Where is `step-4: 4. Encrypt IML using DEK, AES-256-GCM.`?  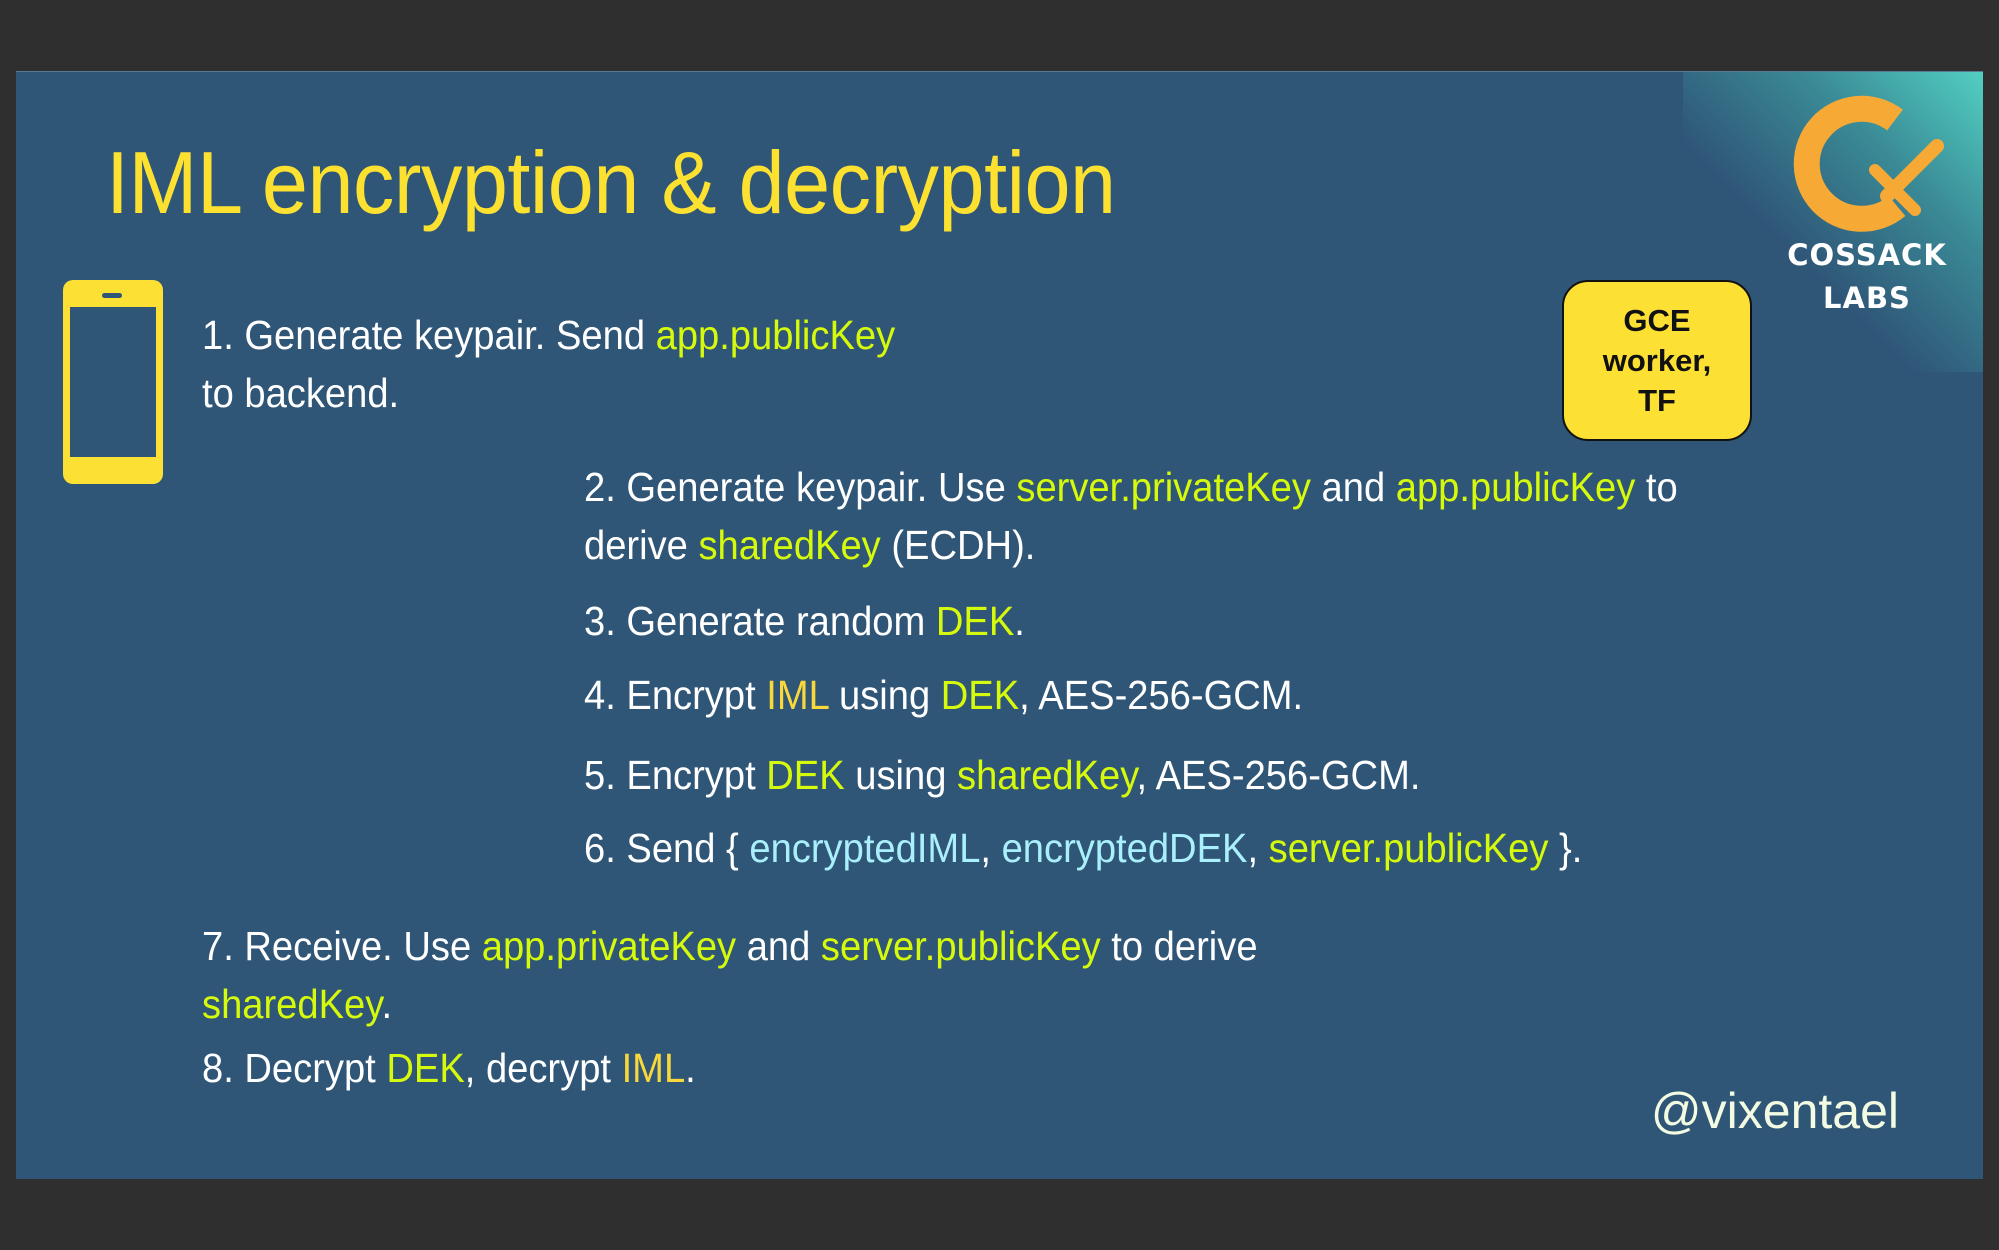
step-4: 4. Encrypt IML using DEK, AES-256-GCM. is located at coordinates (944, 695).